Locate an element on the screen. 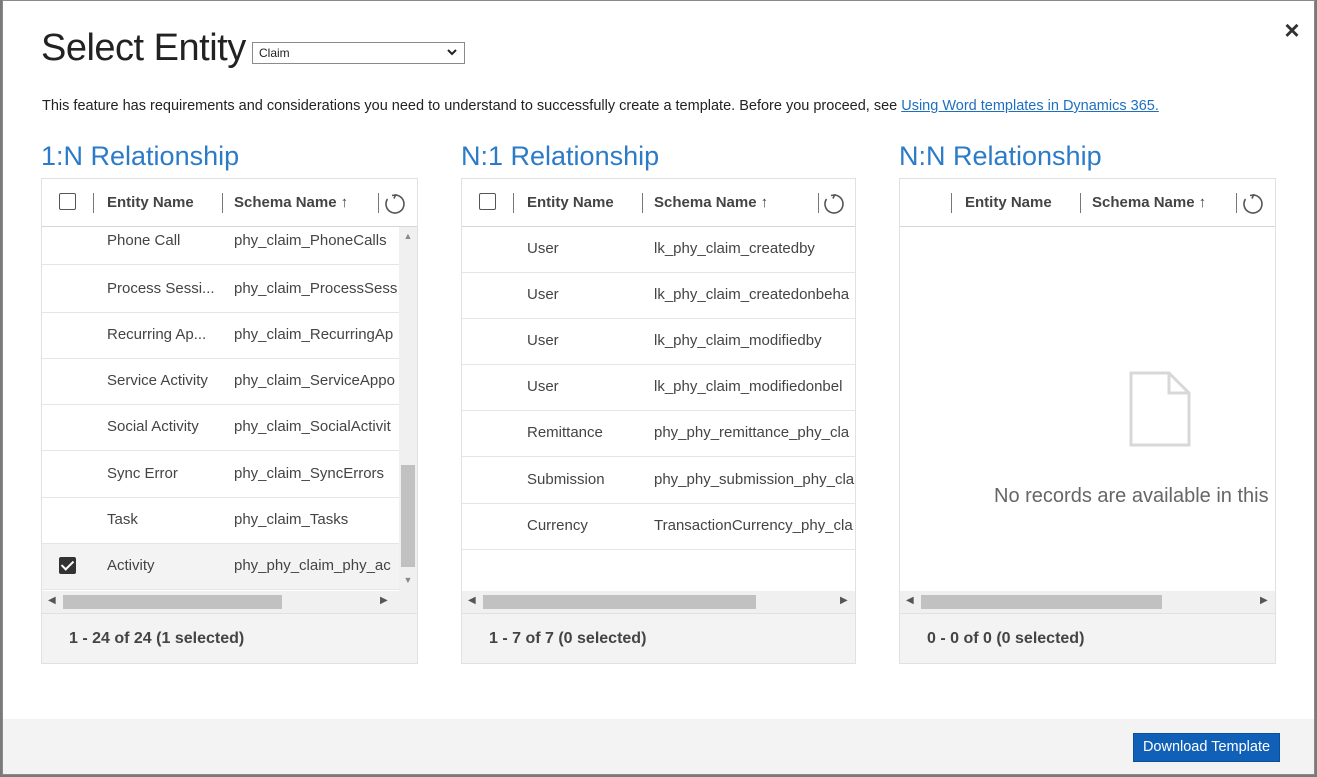 The height and width of the screenshot is (777, 1317). schema-name-cell: phy_claim_RecurringAp is located at coordinates (314, 334).